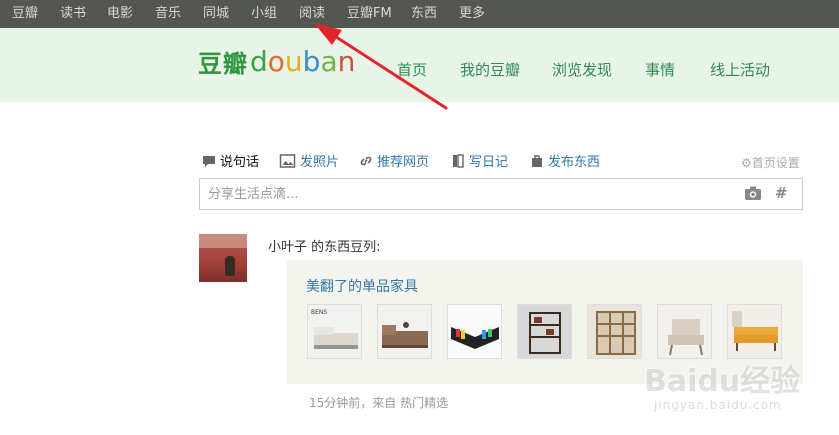  What do you see at coordinates (223, 64) in the screenshot?
I see `logo-chinese: 豆瓣` at bounding box center [223, 64].